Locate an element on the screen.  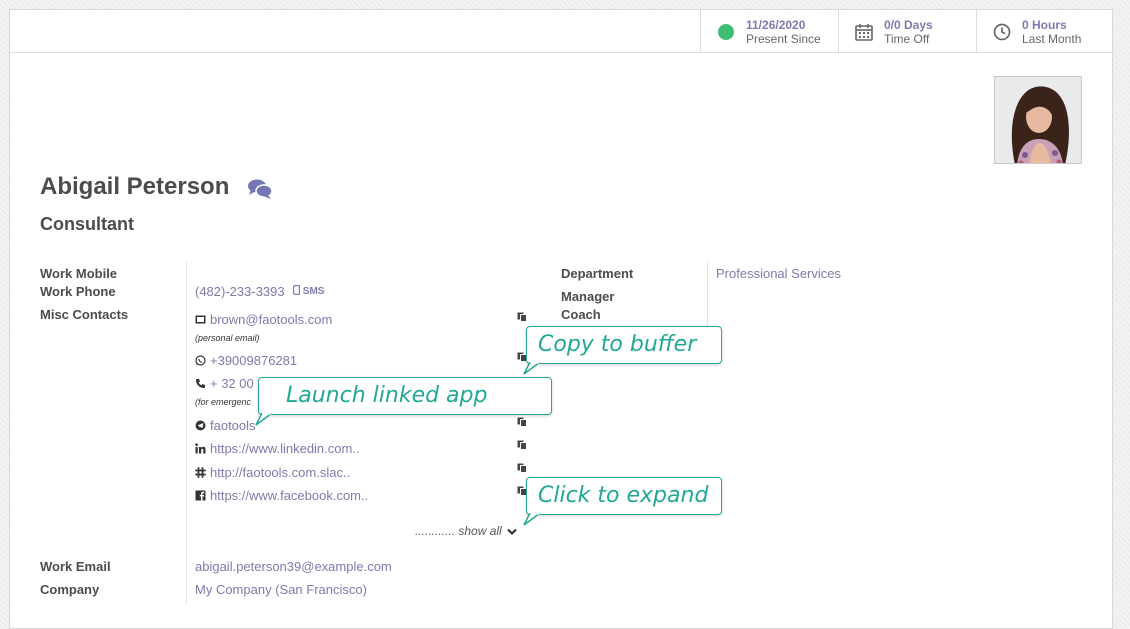
show-all-toggle: ............ show all is located at coordinates (466, 531).